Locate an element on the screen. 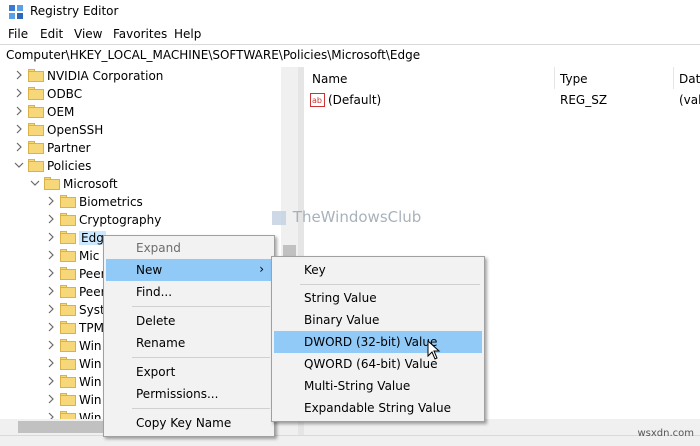  menu-item-export: Export is located at coordinates (189, 372).